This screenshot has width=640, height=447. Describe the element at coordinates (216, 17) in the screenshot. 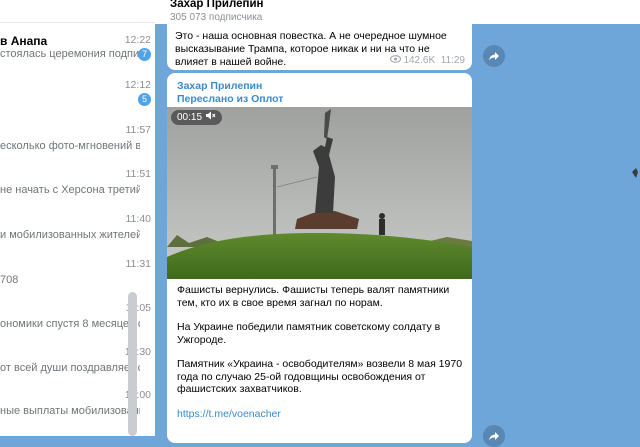

I see `subscriber-count: 305 073 подписчика` at that location.